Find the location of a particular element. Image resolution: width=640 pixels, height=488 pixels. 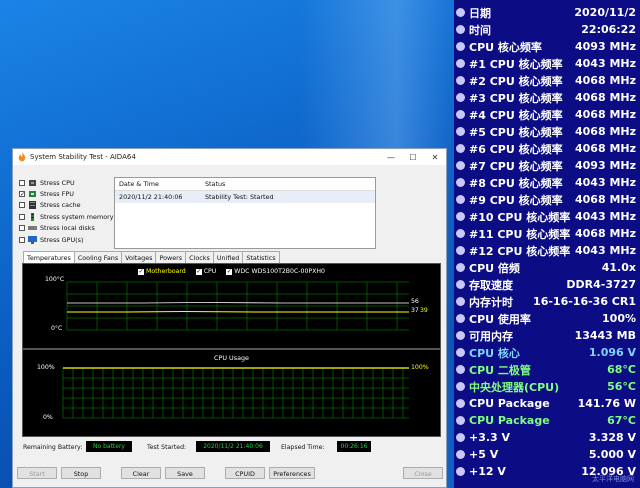

usage-axis-top: 100% is located at coordinates (46, 367).